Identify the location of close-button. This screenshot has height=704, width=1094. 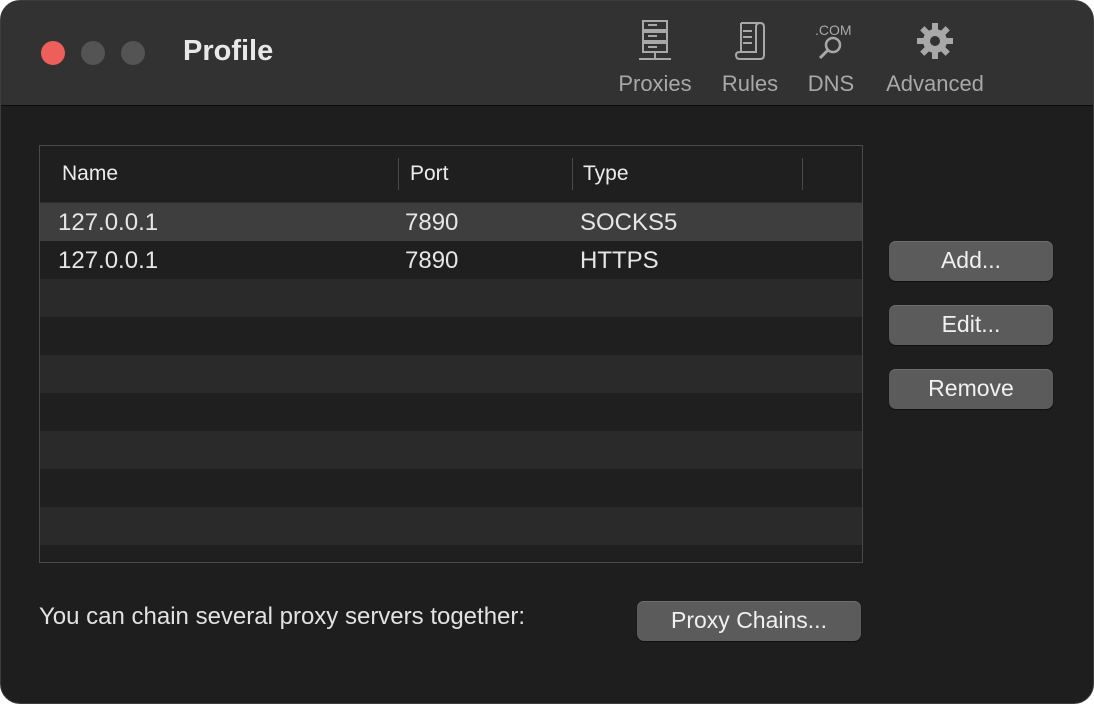
(53, 53).